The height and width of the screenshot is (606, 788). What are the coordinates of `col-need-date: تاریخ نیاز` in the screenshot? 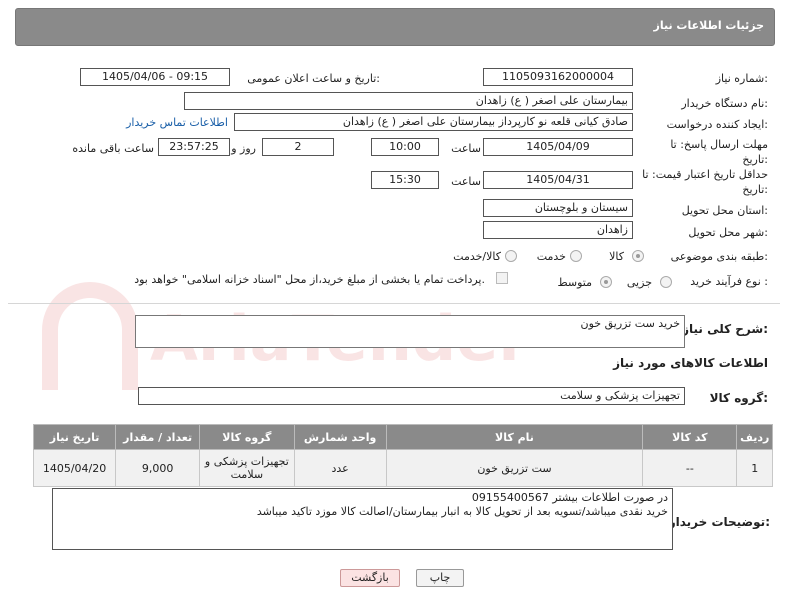 It's located at (74, 437).